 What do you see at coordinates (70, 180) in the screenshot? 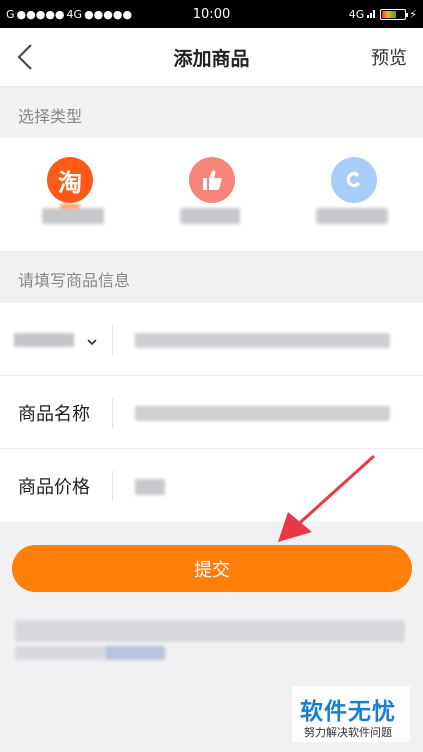
I see `taobao-icon: 淘` at bounding box center [70, 180].